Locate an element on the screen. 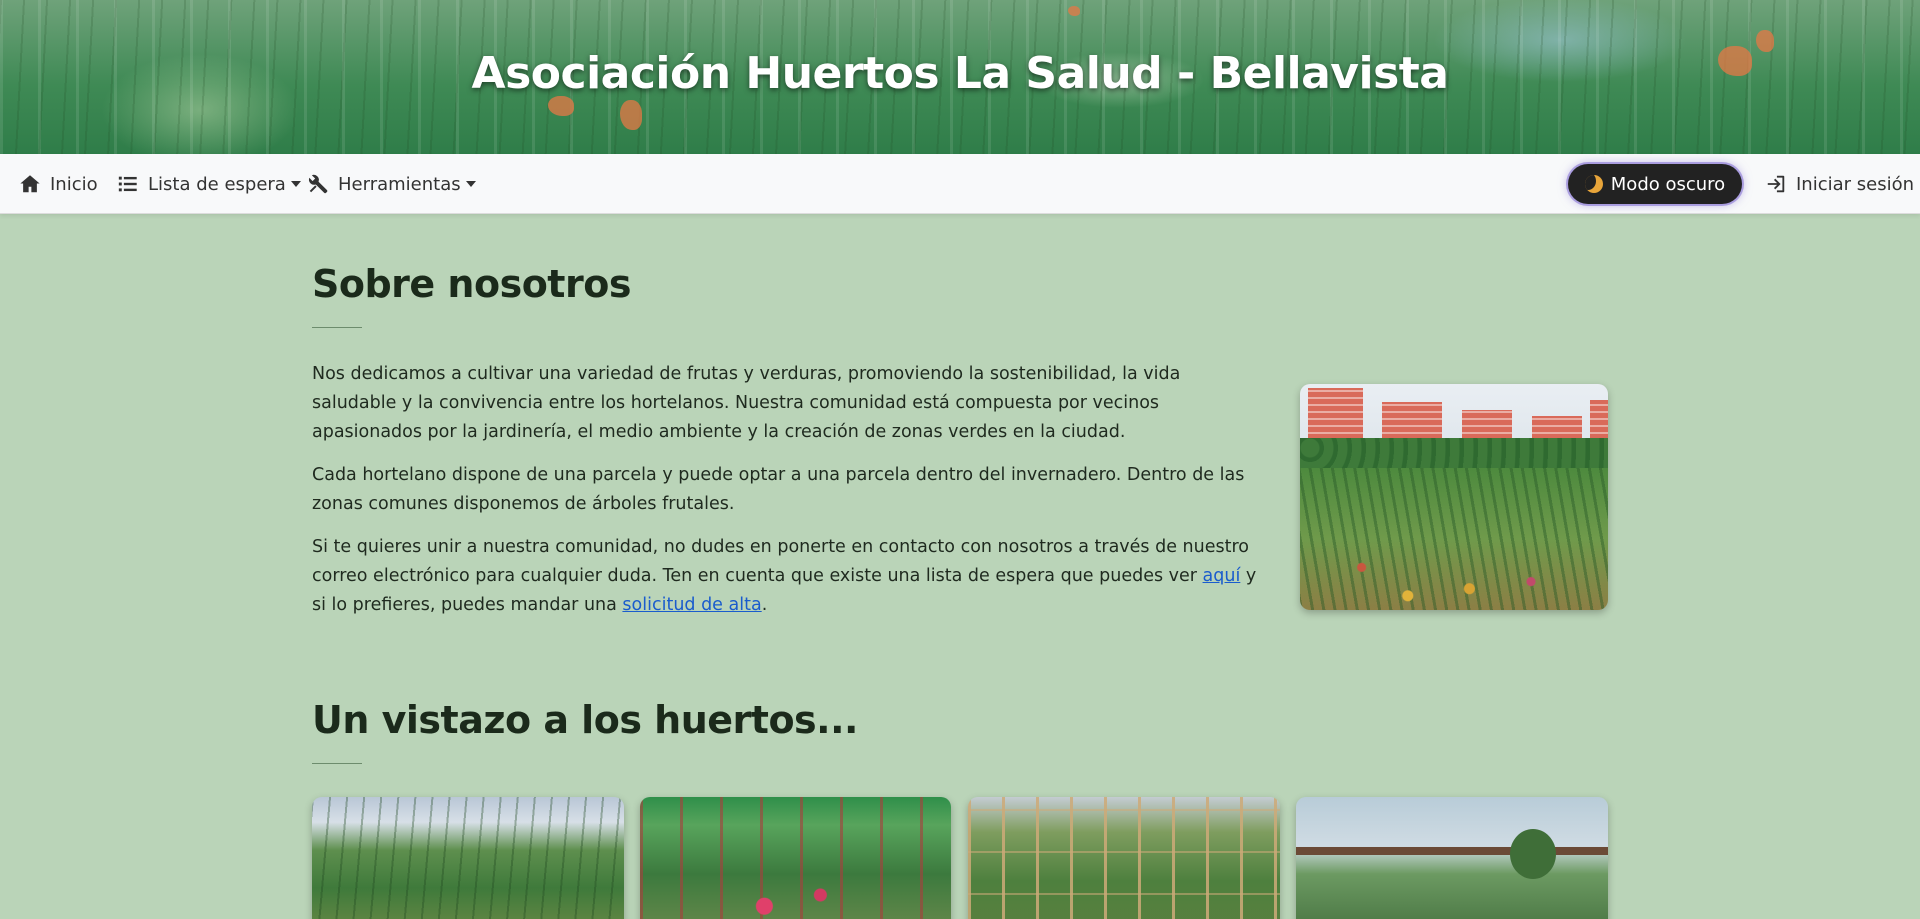 The width and height of the screenshot is (1920, 919). nav-item-inicio: Inicio is located at coordinates (58, 184).